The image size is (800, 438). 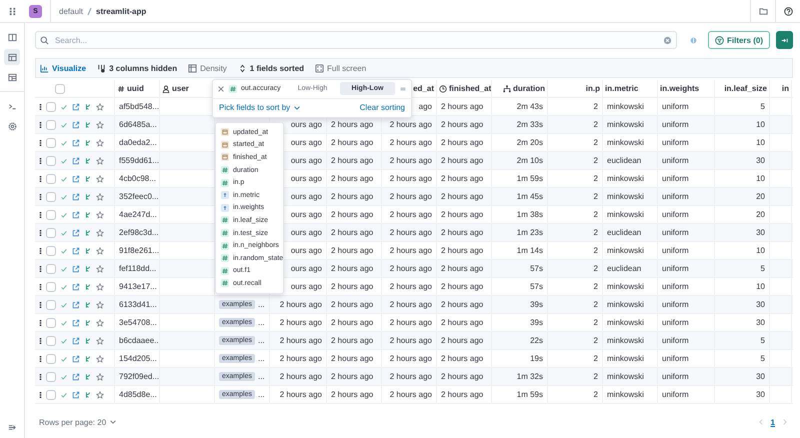 What do you see at coordinates (12, 11) in the screenshot?
I see `apps-icon` at bounding box center [12, 11].